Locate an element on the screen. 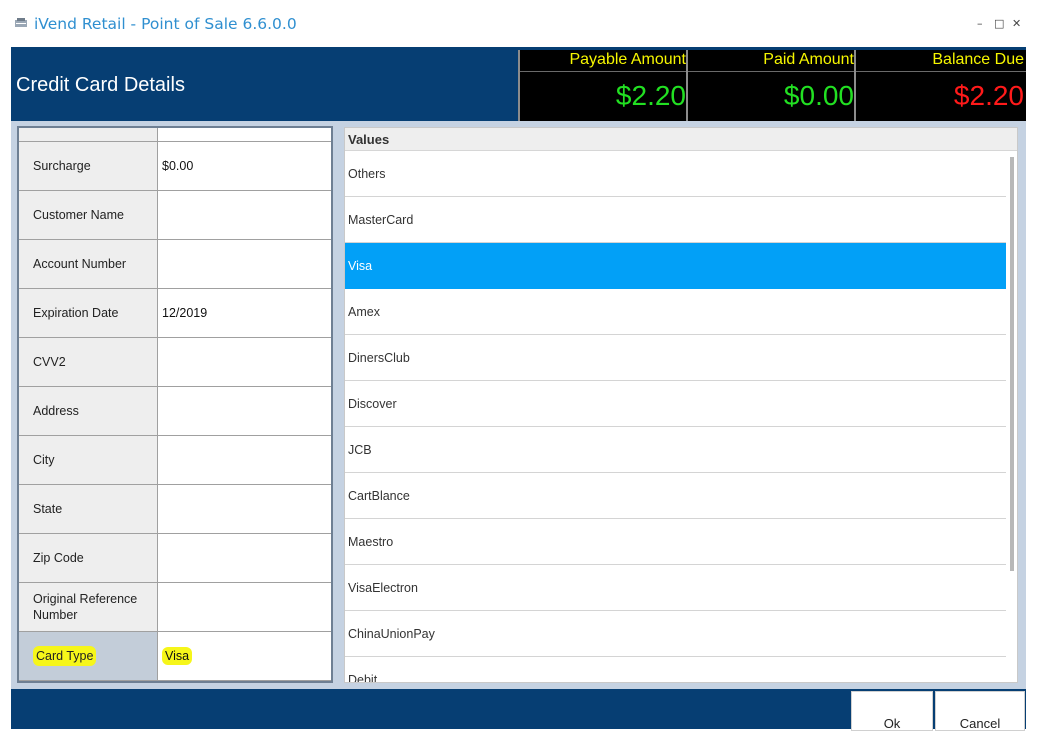  footer-bar: Ok Cancel is located at coordinates (518, 710).